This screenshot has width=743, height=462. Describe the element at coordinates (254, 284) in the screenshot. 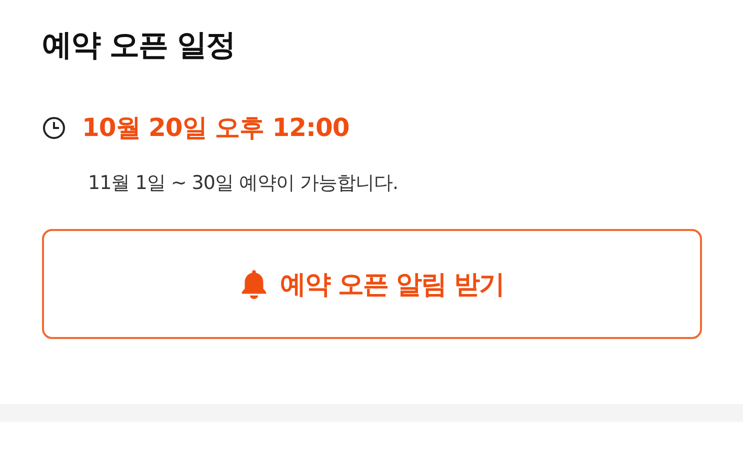

I see `bell-icon` at that location.